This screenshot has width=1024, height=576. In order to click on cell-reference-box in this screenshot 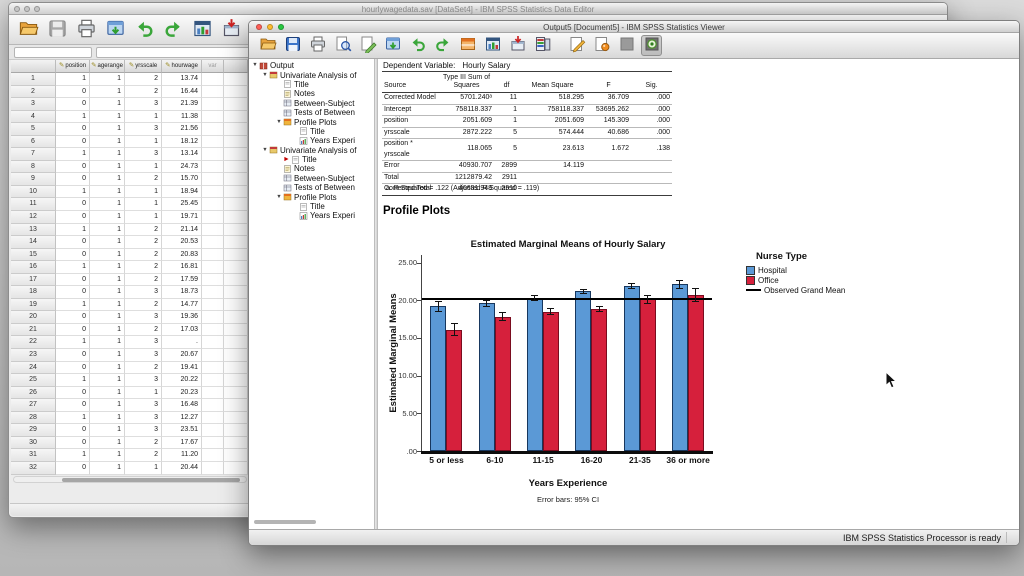, I will do `click(53, 52)`.